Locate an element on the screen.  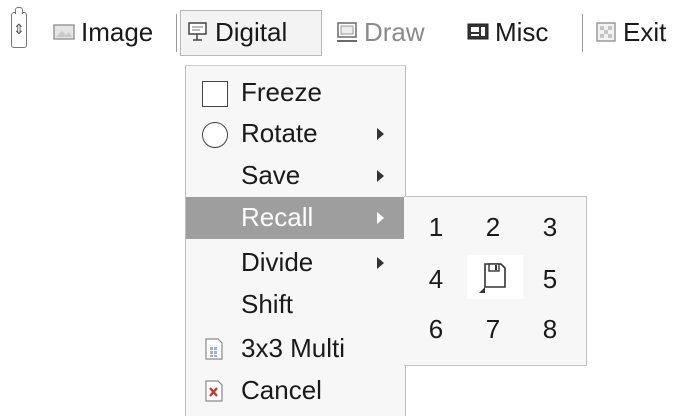
menu-item-3x3-multi: 3x3 Multi is located at coordinates (295, 349).